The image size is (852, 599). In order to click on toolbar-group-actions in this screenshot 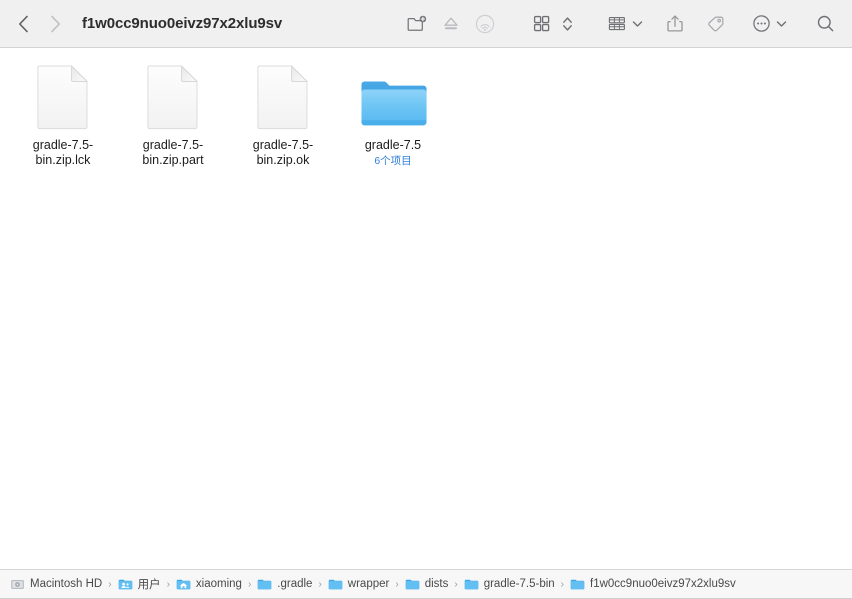, I will do `click(487, 24)`.